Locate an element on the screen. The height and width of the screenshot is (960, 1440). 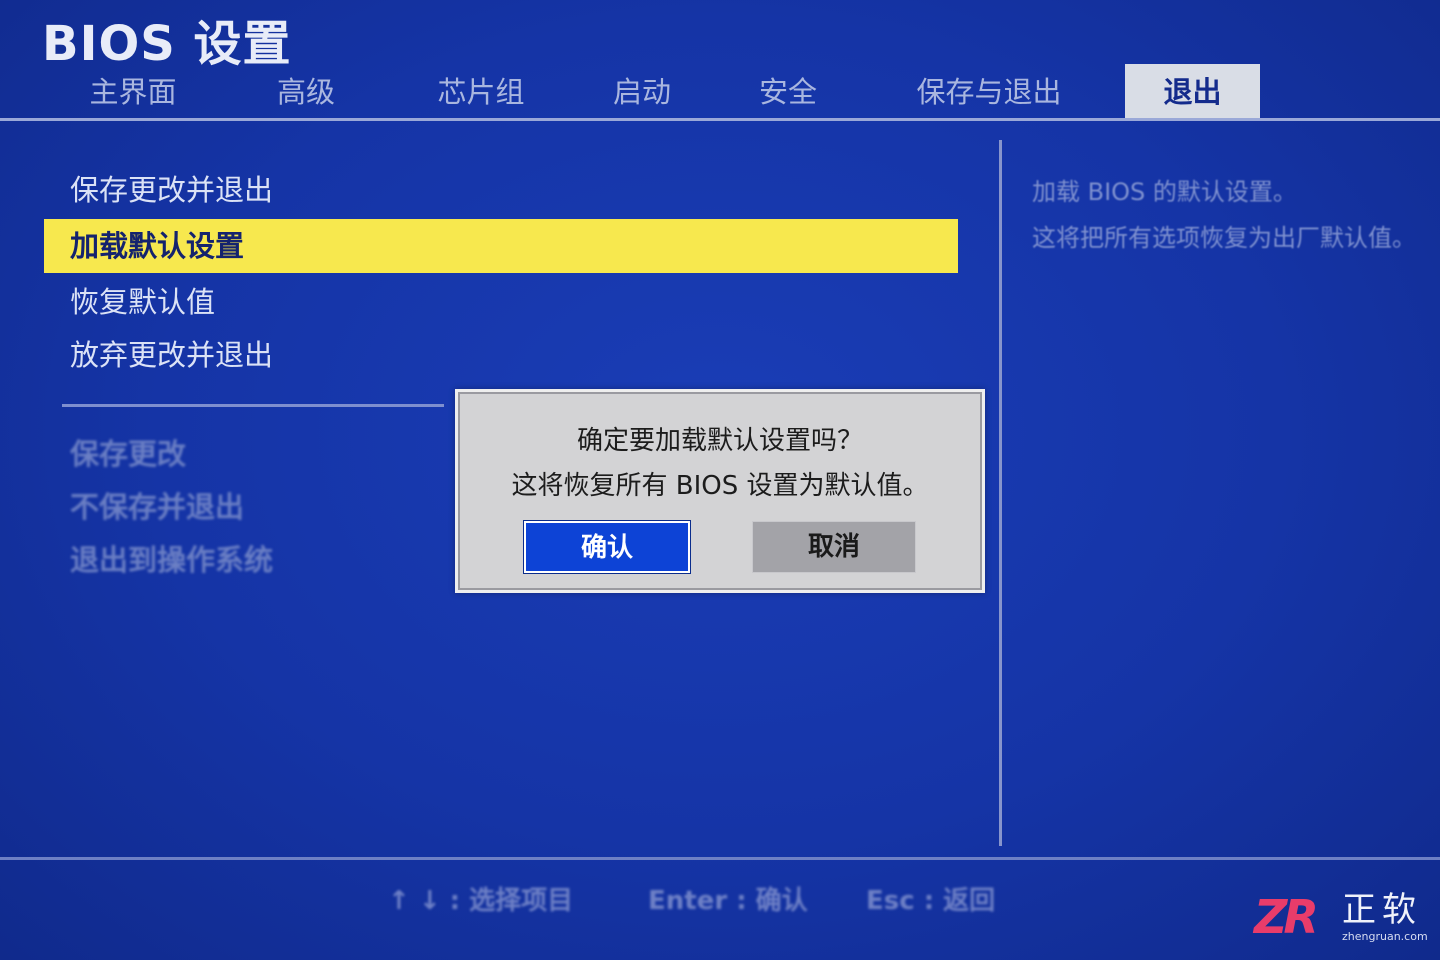
menu-item-restore-defaults: 恢复默认值 is located at coordinates (142, 302).